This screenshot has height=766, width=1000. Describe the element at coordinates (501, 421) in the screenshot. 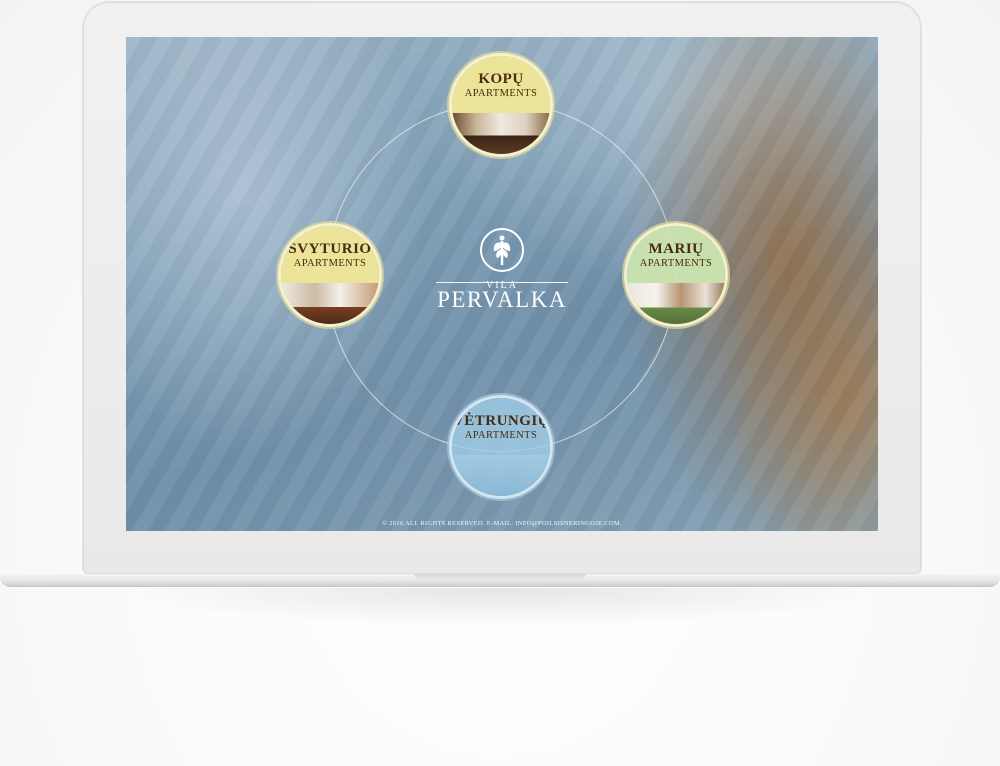

I see `apartment-vetrungiu-name: VĖTRUNGIŲ` at that location.